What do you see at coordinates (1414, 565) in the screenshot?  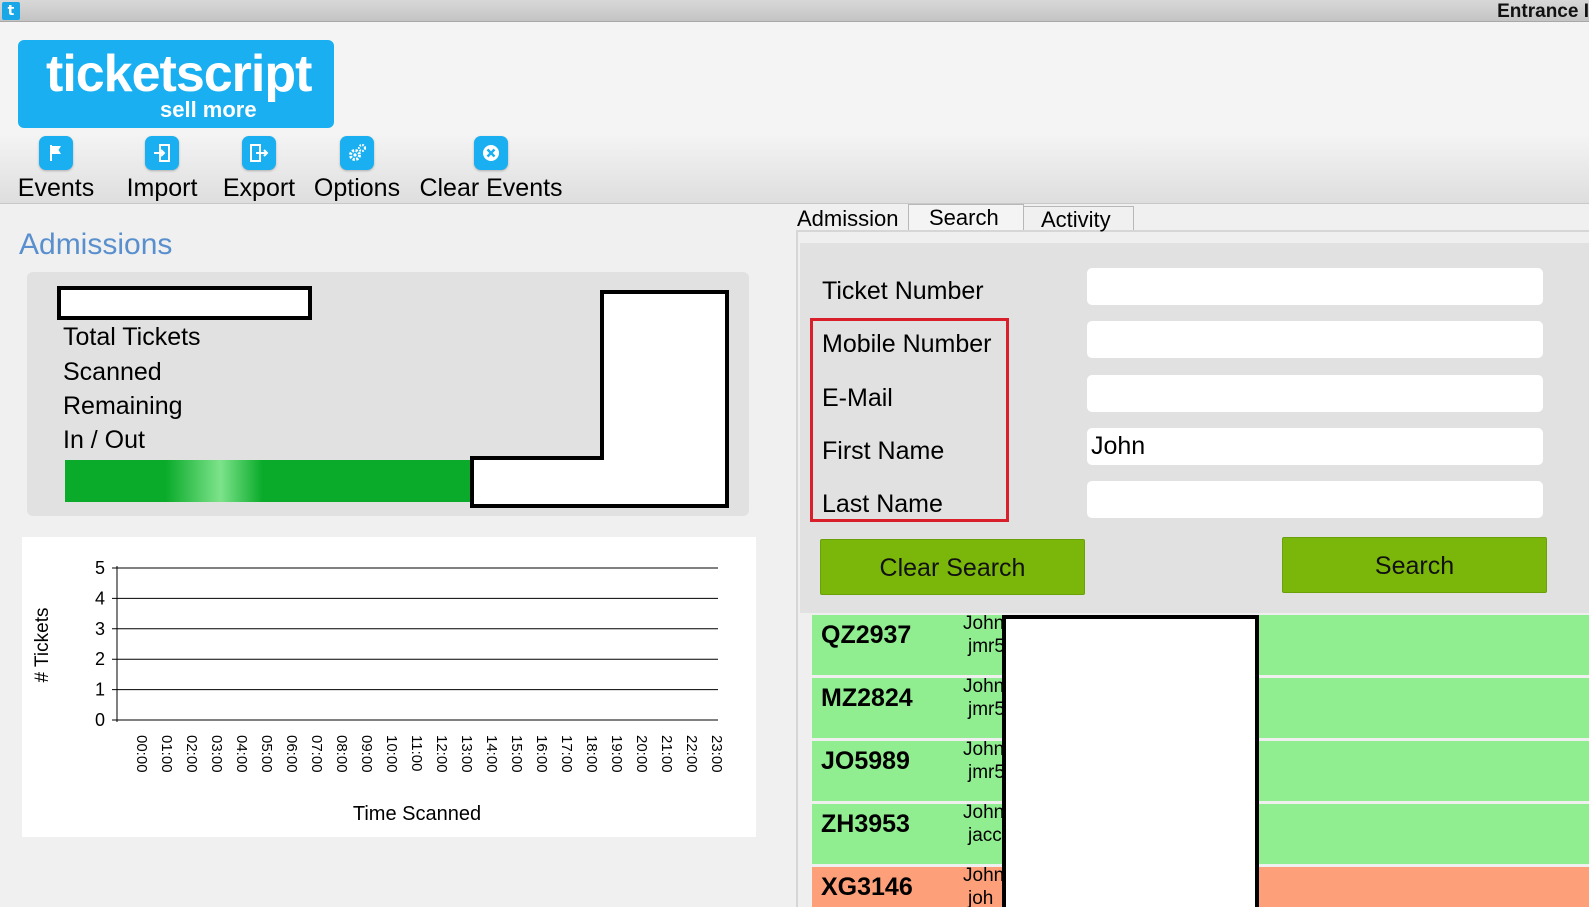 I see `search-button: Search` at bounding box center [1414, 565].